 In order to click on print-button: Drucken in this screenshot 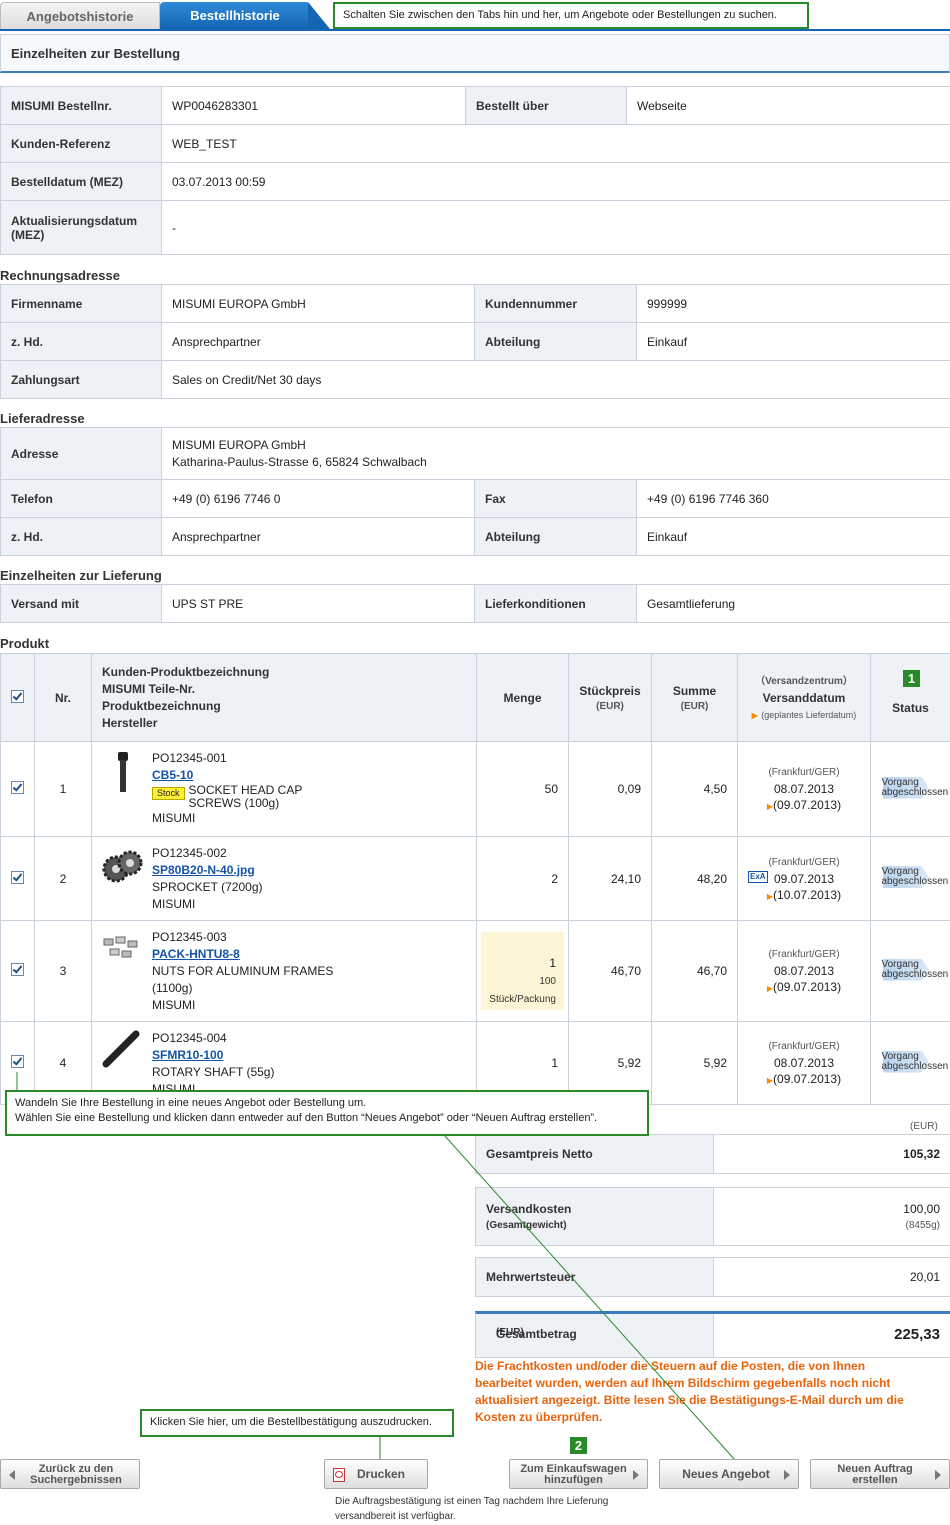, I will do `click(376, 1474)`.